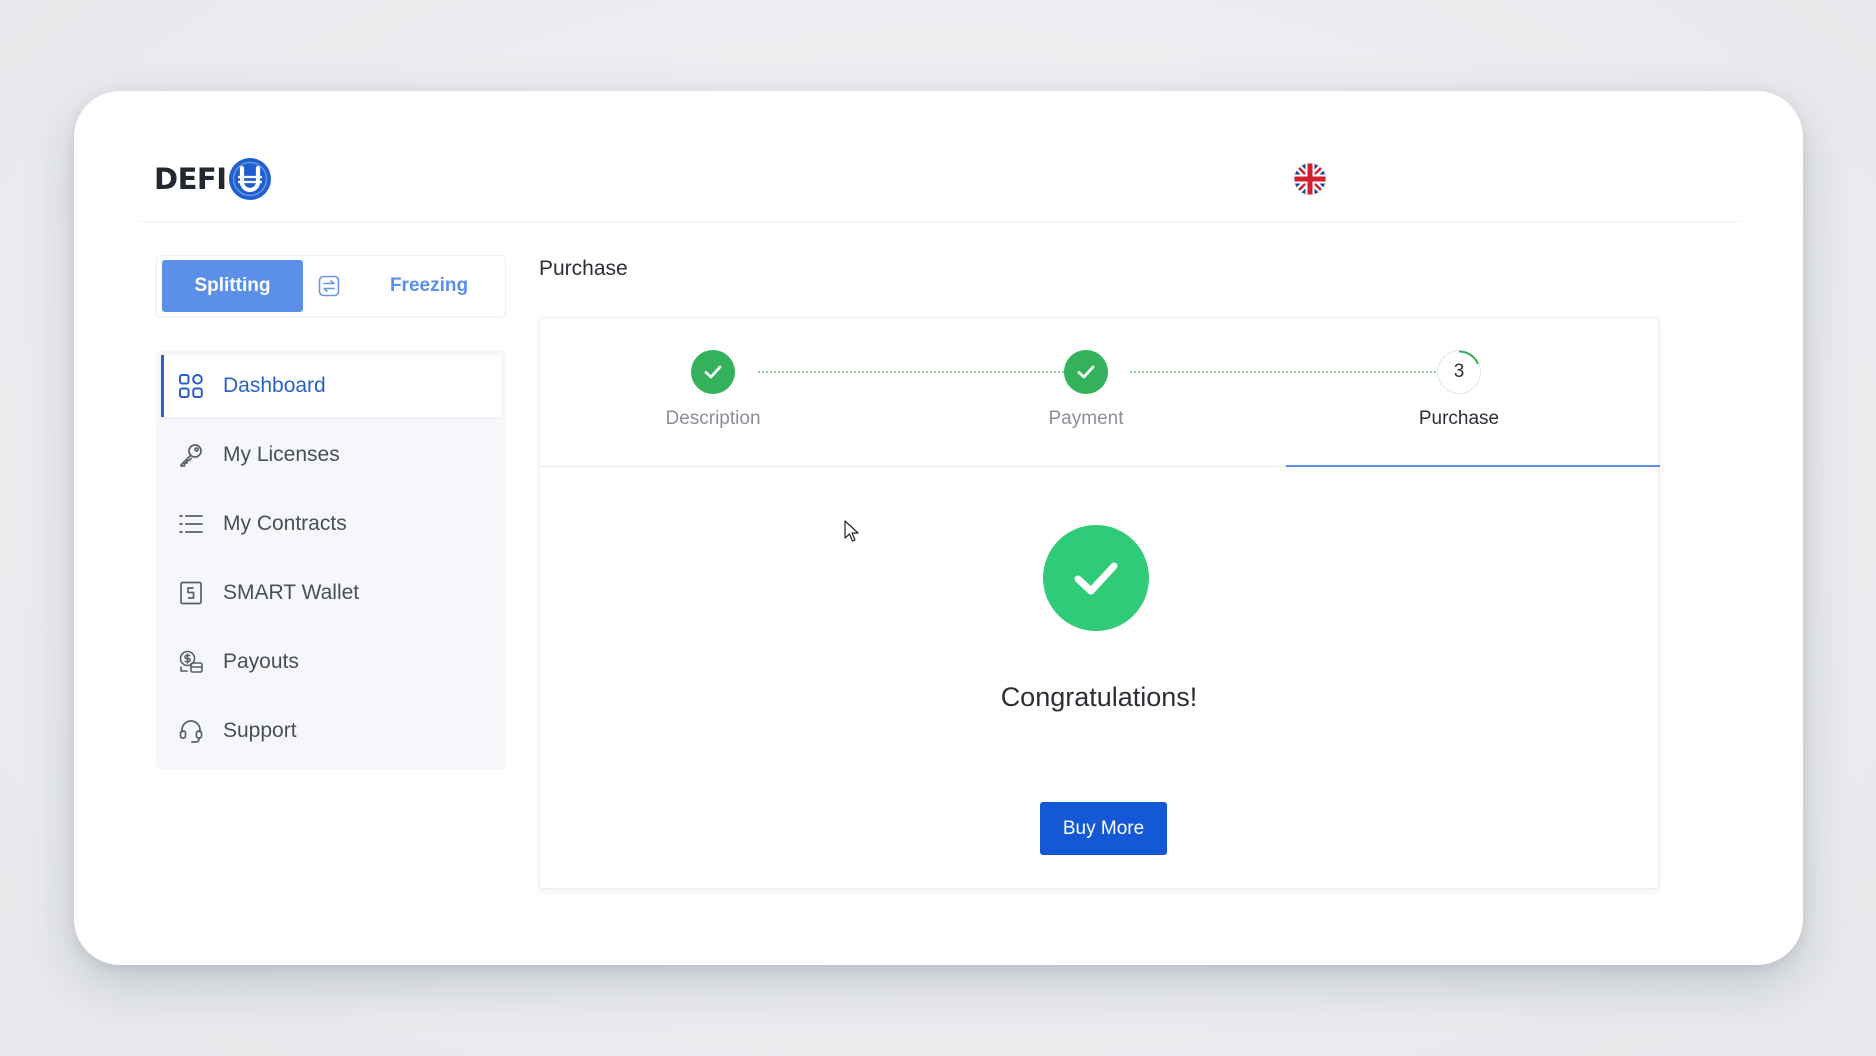 The height and width of the screenshot is (1056, 1876). I want to click on page-title: Purchase, so click(583, 268).